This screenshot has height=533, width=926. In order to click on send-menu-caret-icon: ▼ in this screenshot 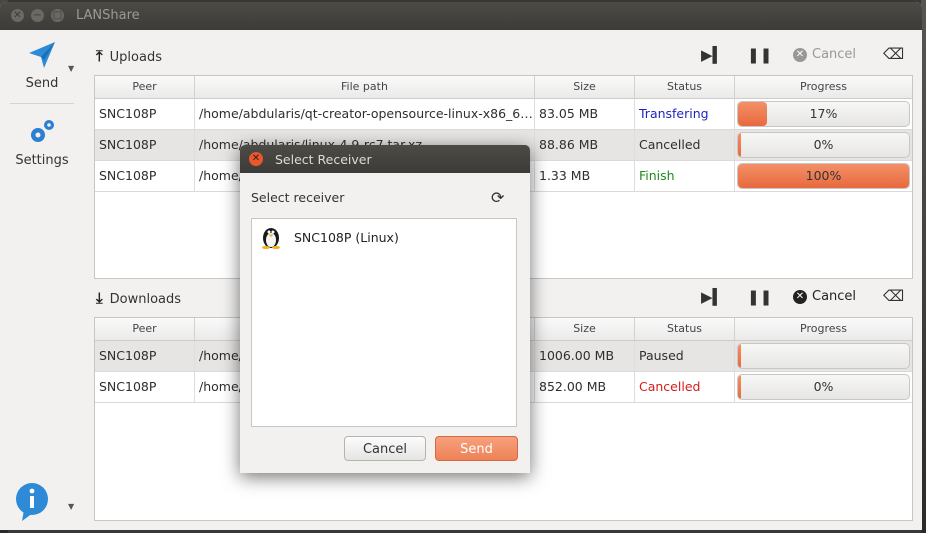, I will do `click(71, 68)`.